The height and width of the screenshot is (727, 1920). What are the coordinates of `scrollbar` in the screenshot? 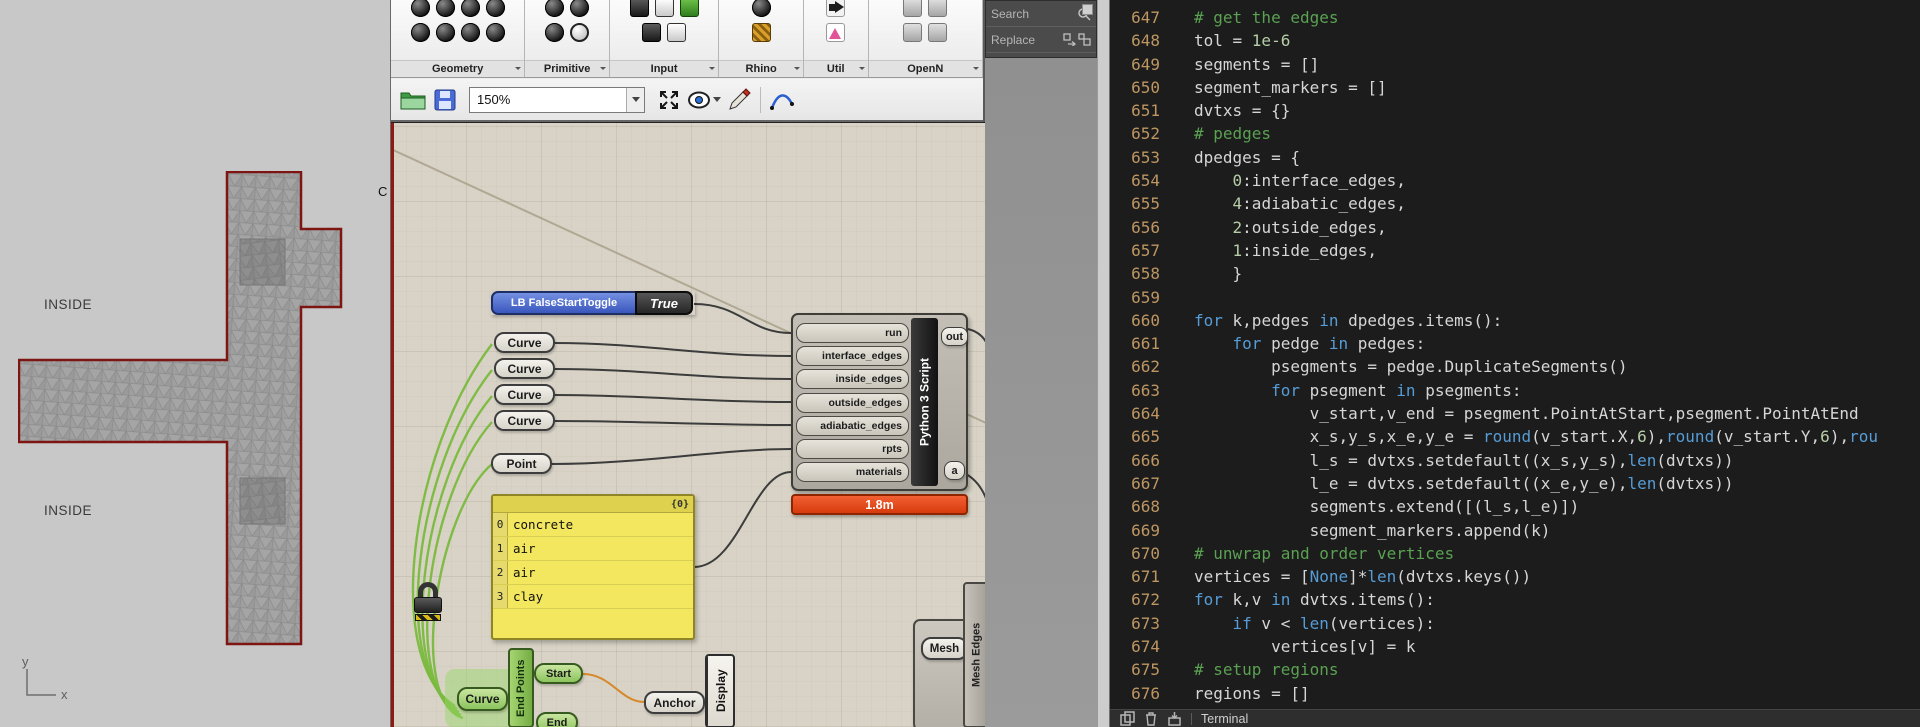 It's located at (1103, 363).